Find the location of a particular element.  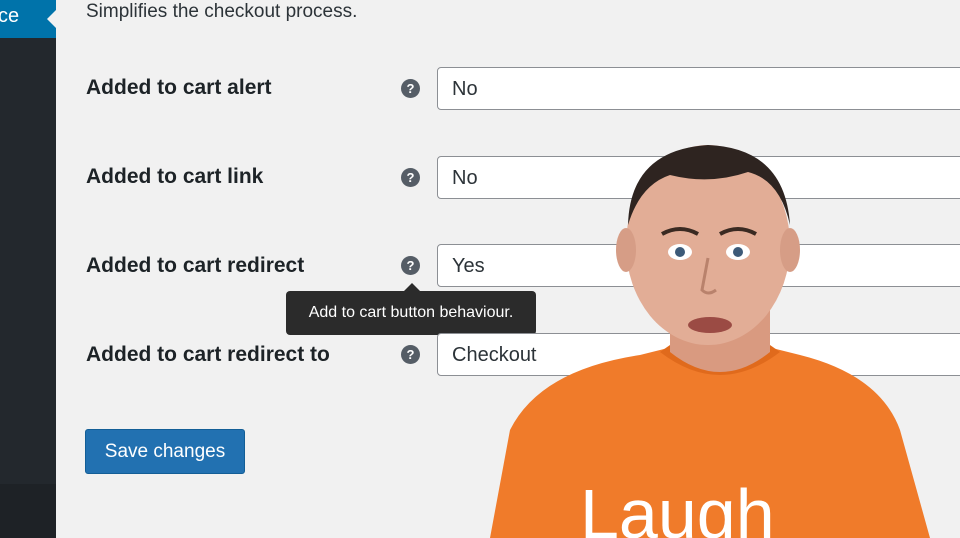

presenter-left-ear is located at coordinates (626, 250).